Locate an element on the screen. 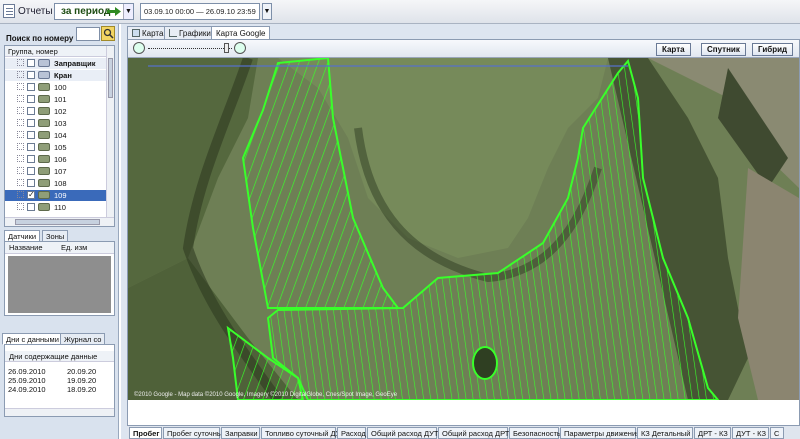  days-row: 24.09.2010 18.09.20 is located at coordinates (60, 390).